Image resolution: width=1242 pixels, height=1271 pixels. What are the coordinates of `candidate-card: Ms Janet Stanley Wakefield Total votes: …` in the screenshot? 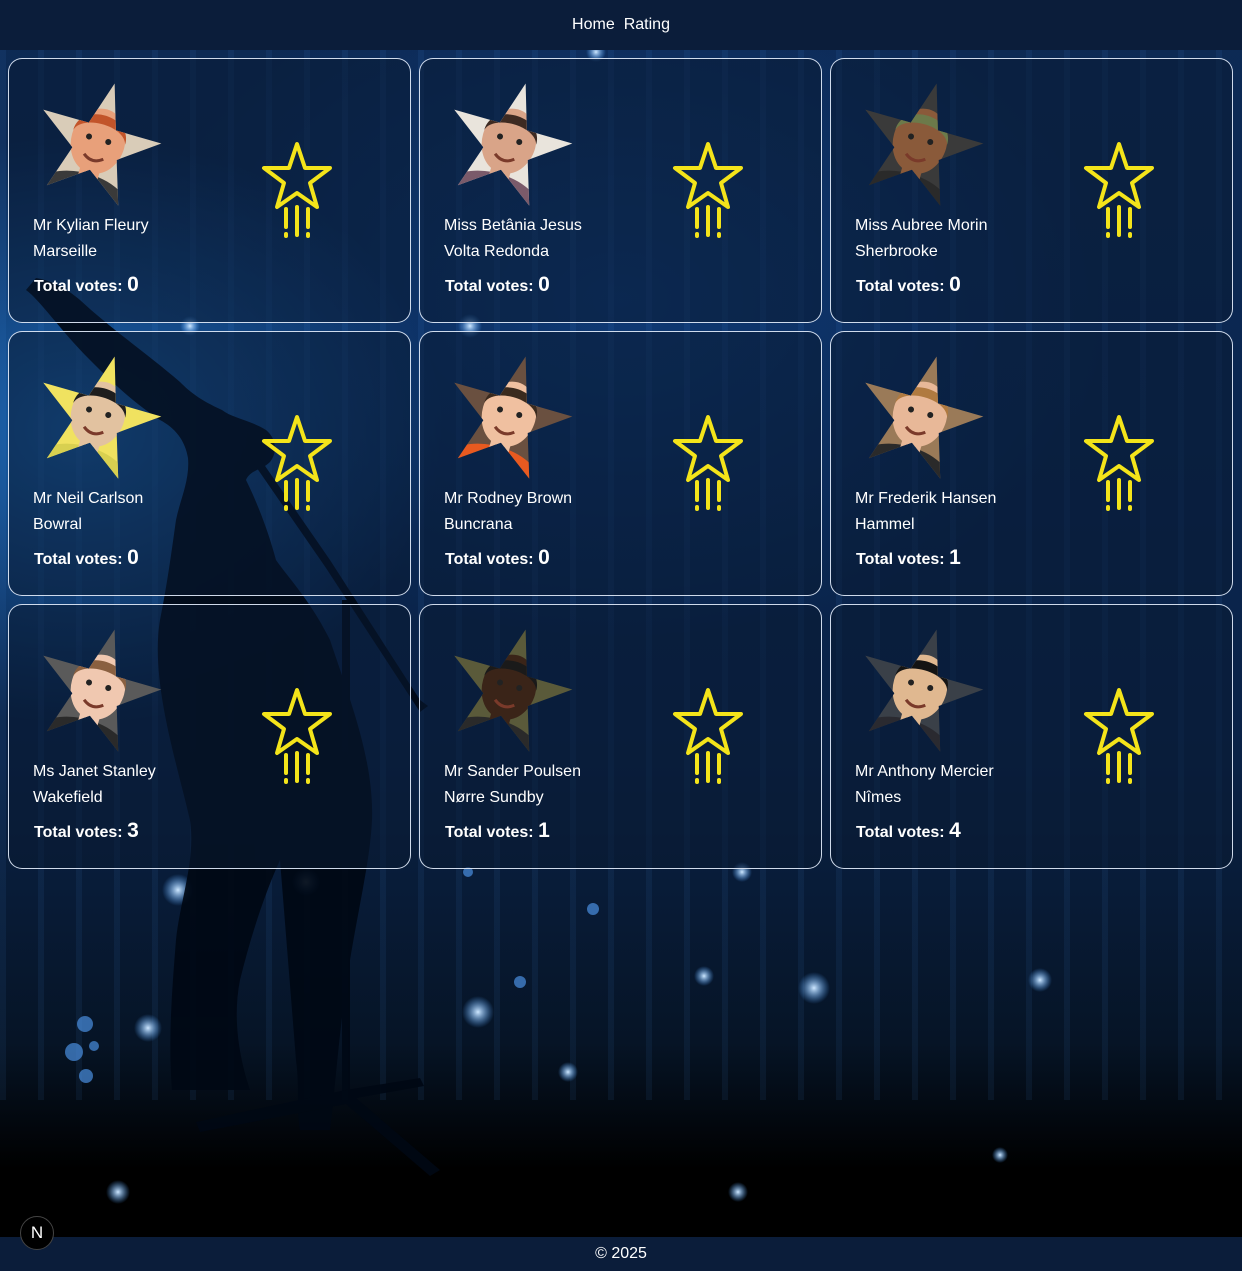 It's located at (209, 736).